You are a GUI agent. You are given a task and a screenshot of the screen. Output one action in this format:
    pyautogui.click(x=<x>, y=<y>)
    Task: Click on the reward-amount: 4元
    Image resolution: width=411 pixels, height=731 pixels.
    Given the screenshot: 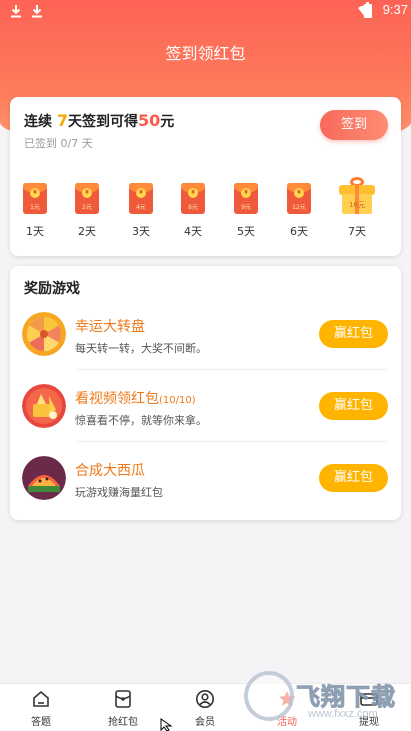 What is the action you would take?
    pyautogui.click(x=141, y=207)
    